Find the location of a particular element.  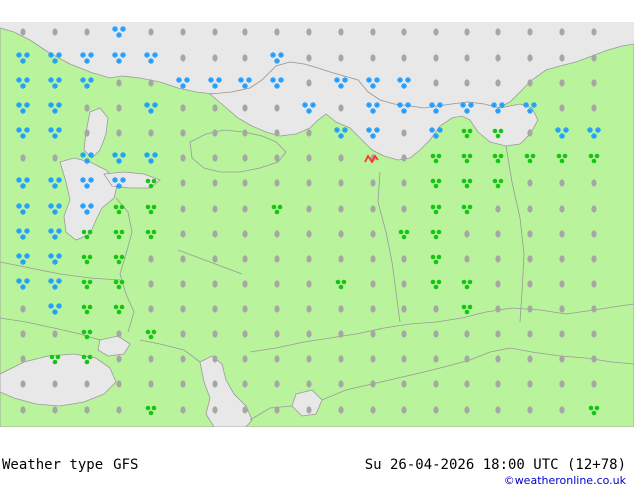

site-credit-link: ©weatheronline.co.uk is located at coordinates (565, 480).